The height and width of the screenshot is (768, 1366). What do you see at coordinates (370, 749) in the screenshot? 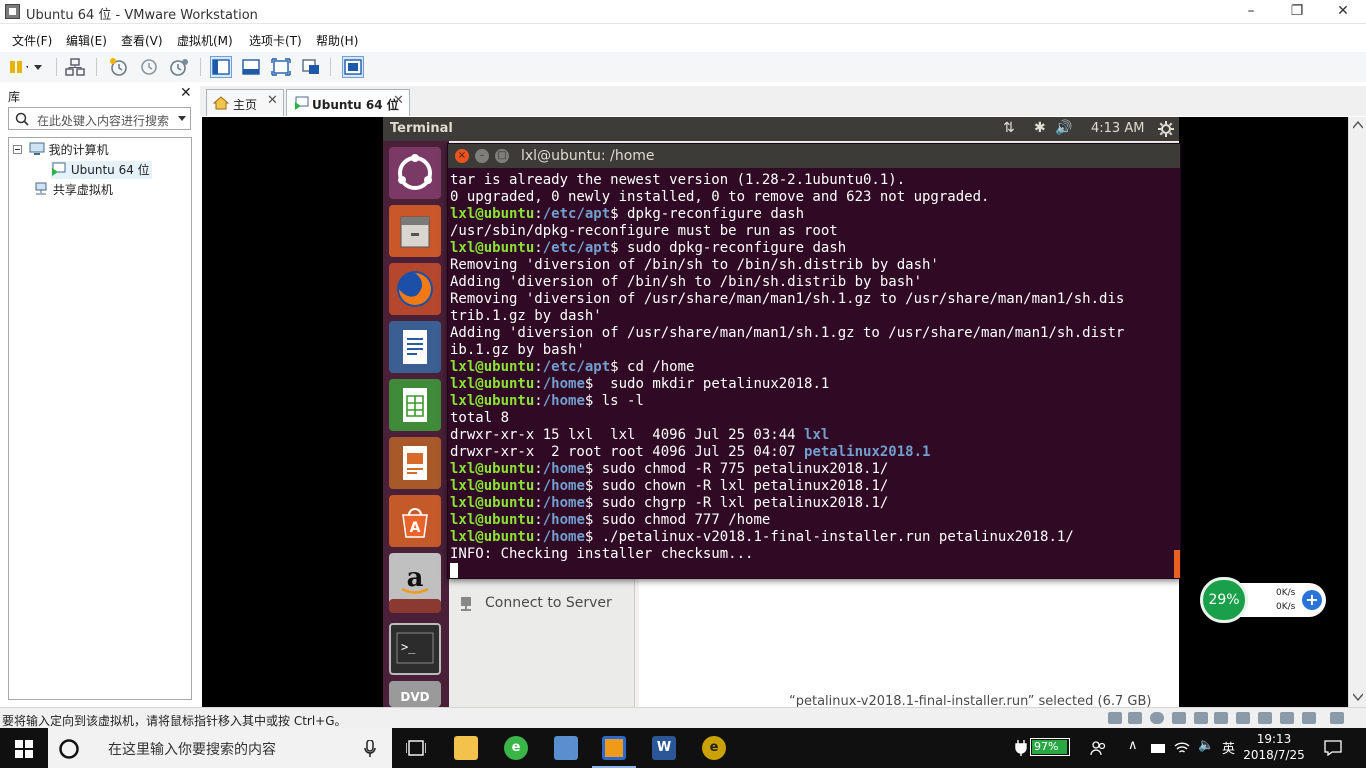
I see `microphone-icon` at bounding box center [370, 749].